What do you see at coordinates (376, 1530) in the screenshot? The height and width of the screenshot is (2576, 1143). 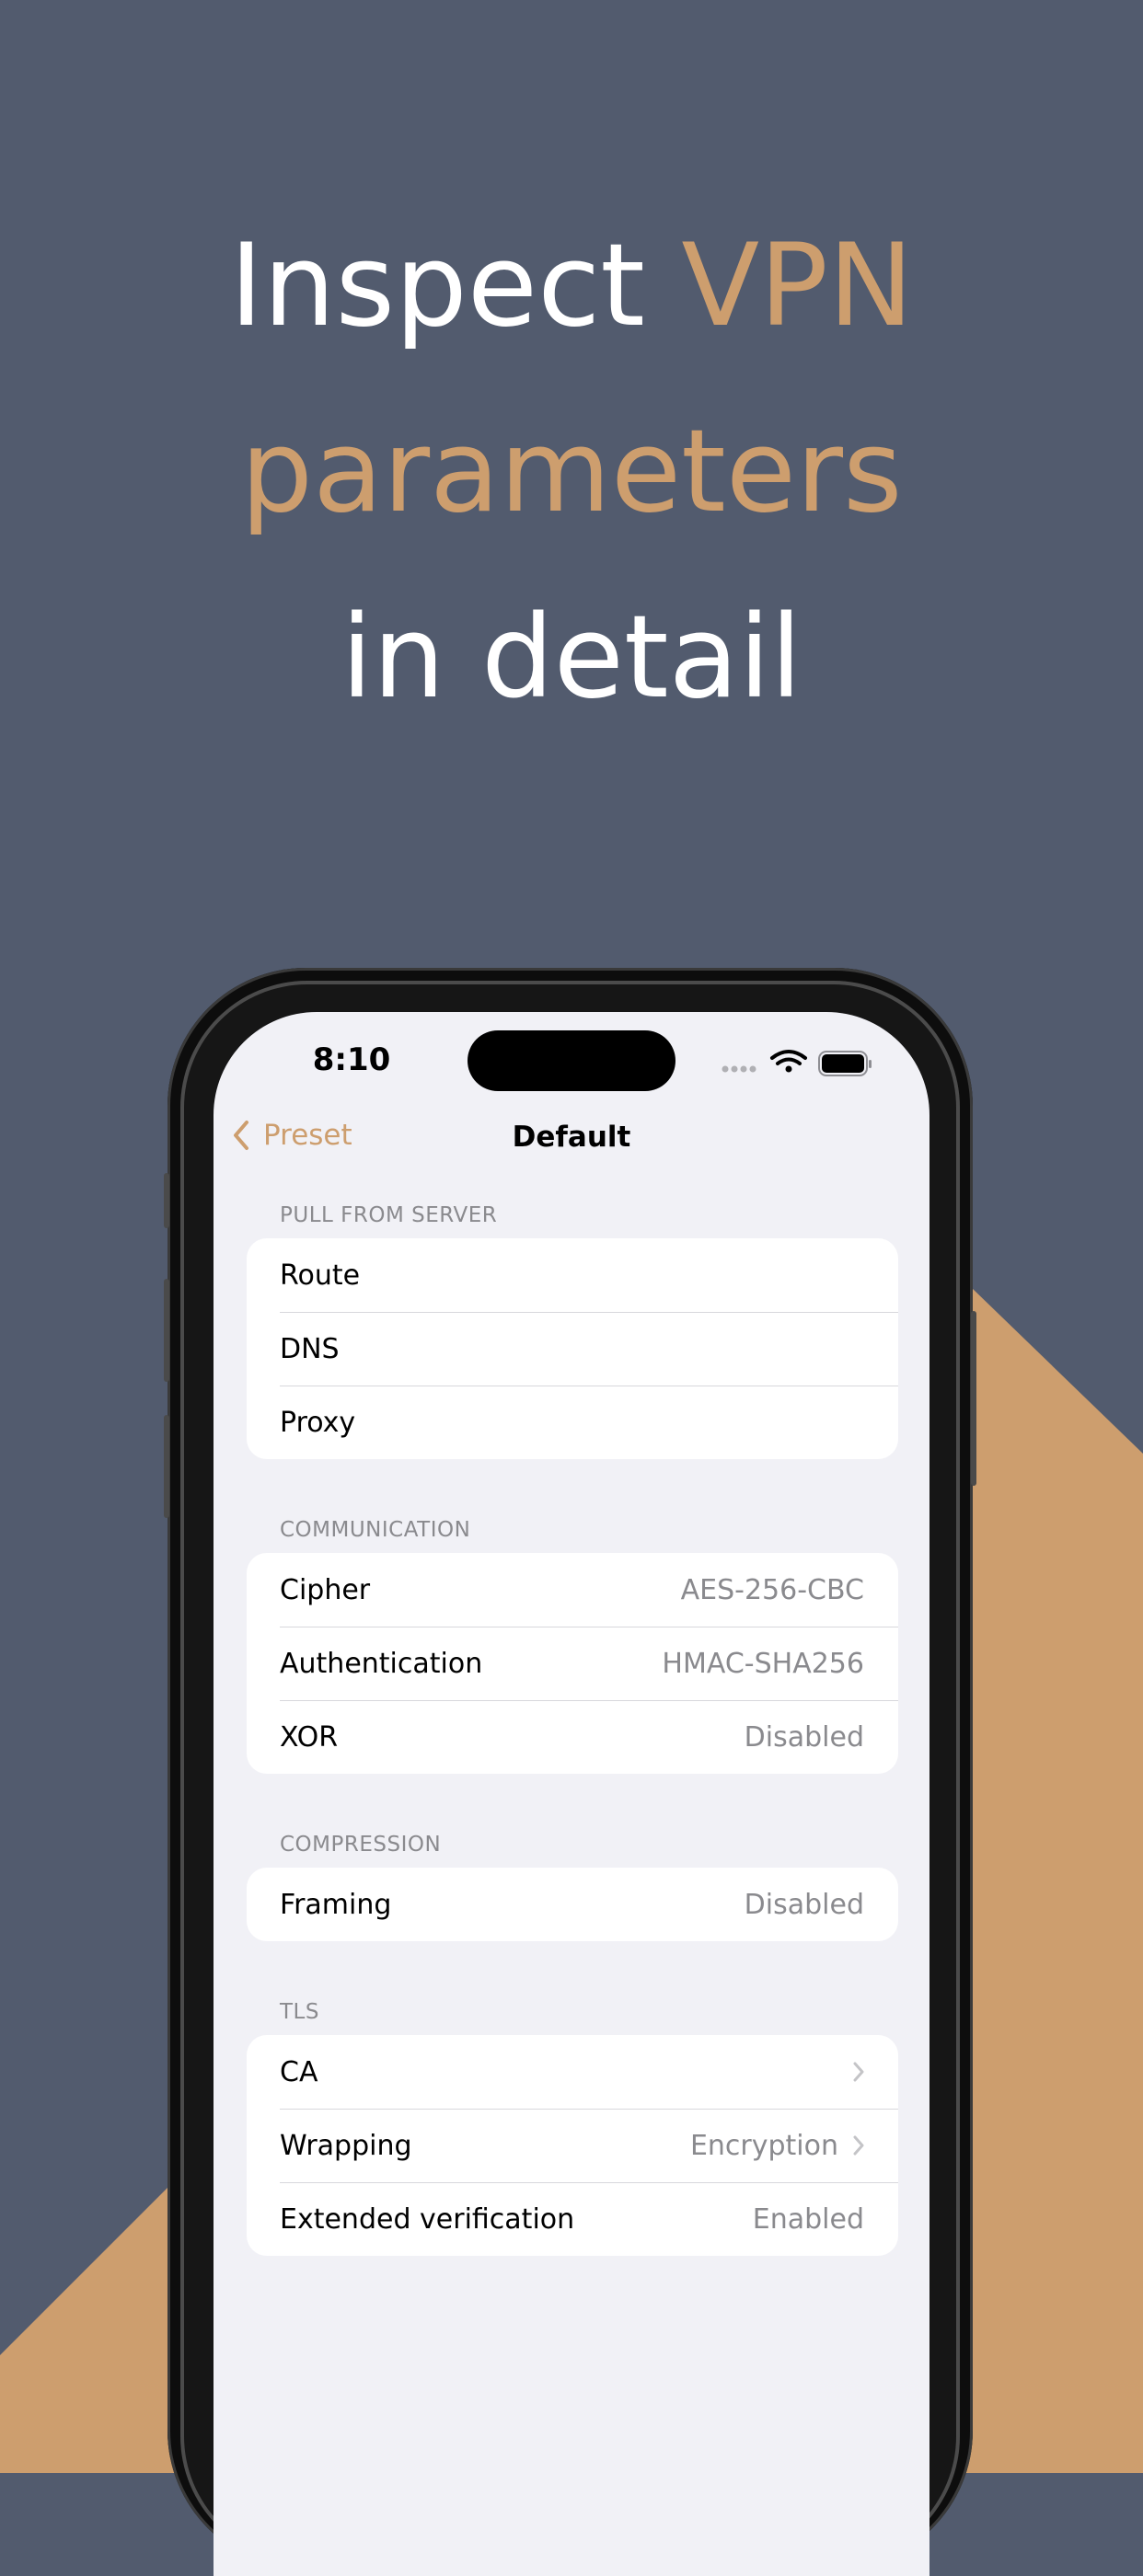 I see `section-header-communication: COMMUNICATION` at bounding box center [376, 1530].